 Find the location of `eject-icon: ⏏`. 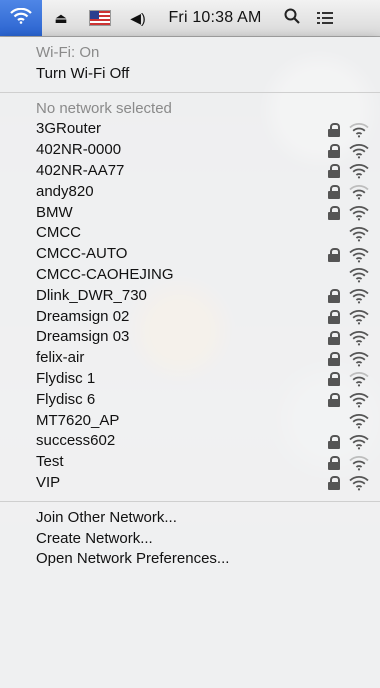

eject-icon: ⏏ is located at coordinates (61, 17).